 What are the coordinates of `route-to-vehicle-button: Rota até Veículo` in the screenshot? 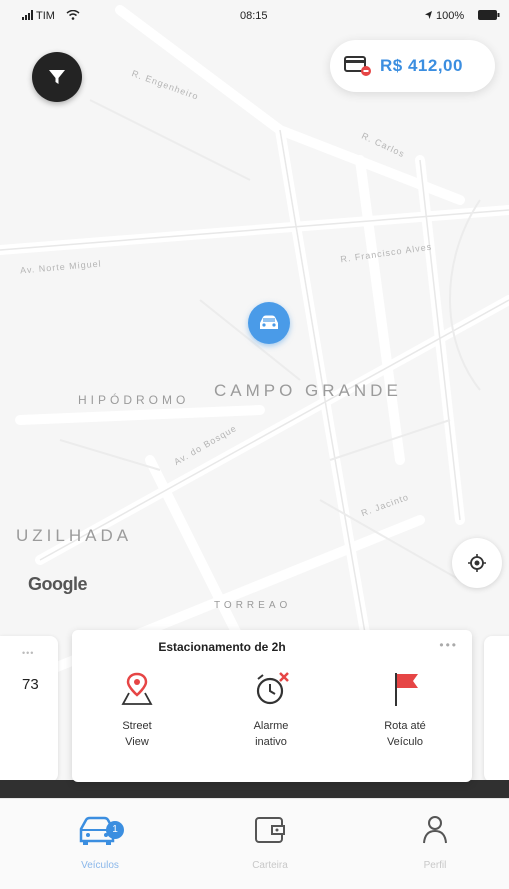 It's located at (405, 723).